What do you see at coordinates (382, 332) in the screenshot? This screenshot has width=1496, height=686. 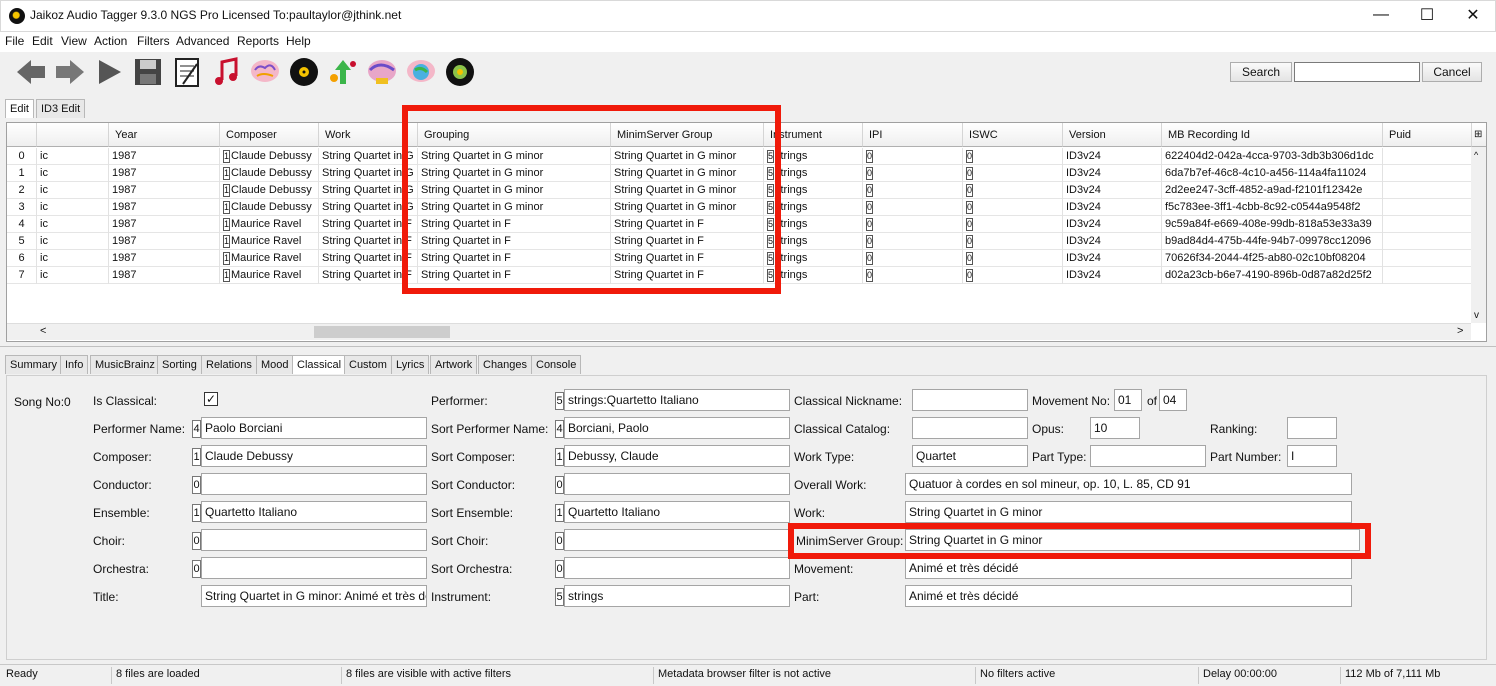 I see `horizontal-scroll-thumb` at bounding box center [382, 332].